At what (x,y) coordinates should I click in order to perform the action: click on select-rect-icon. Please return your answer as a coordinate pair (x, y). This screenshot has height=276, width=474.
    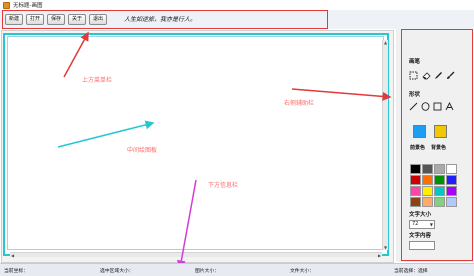
    Looking at the image, I should click on (413, 75).